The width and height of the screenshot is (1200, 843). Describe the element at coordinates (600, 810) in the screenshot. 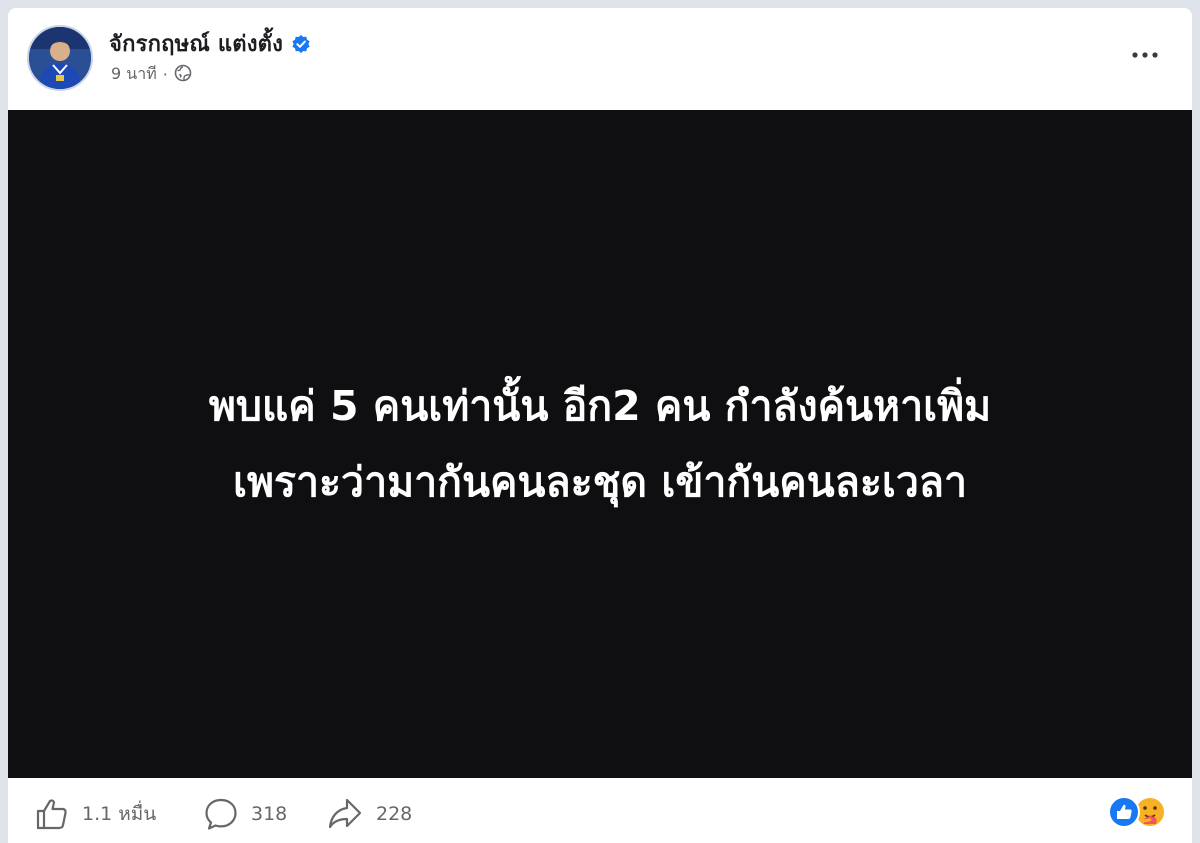

I see `post-actions-bar: 1.1 หมื่น 318 228` at that location.